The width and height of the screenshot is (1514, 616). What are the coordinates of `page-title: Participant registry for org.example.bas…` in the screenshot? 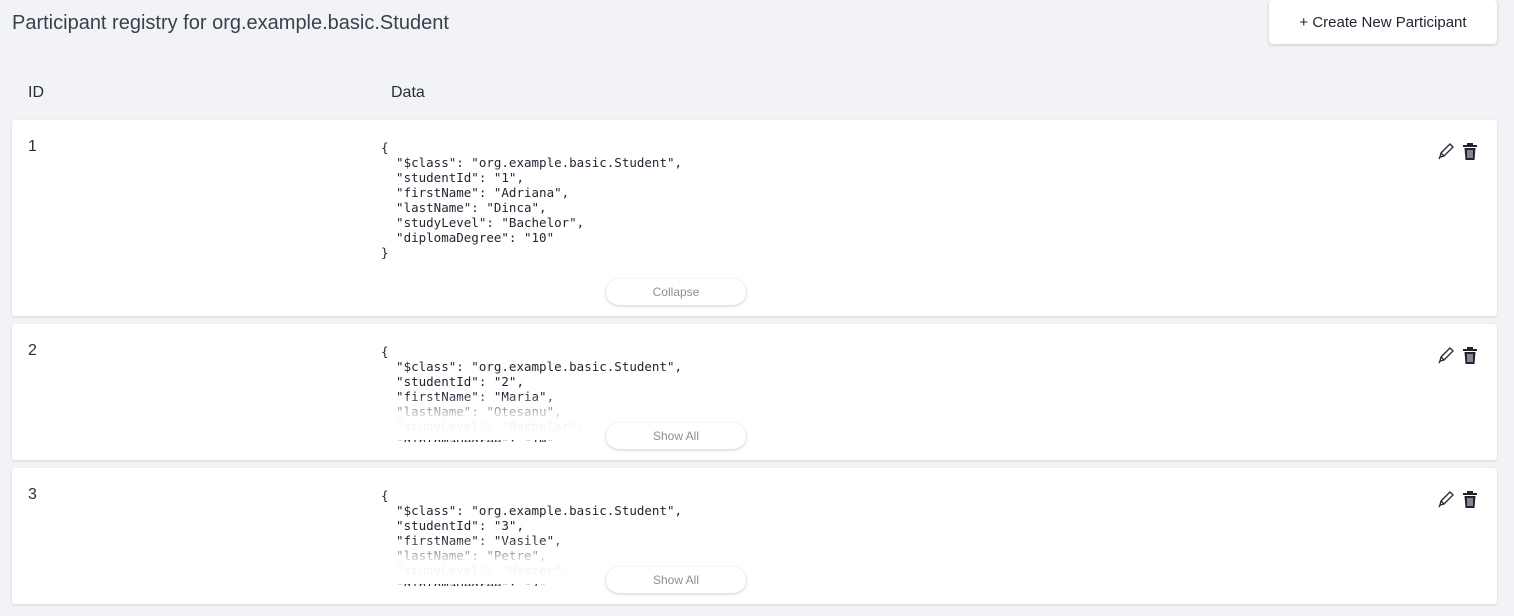 It's located at (230, 23).